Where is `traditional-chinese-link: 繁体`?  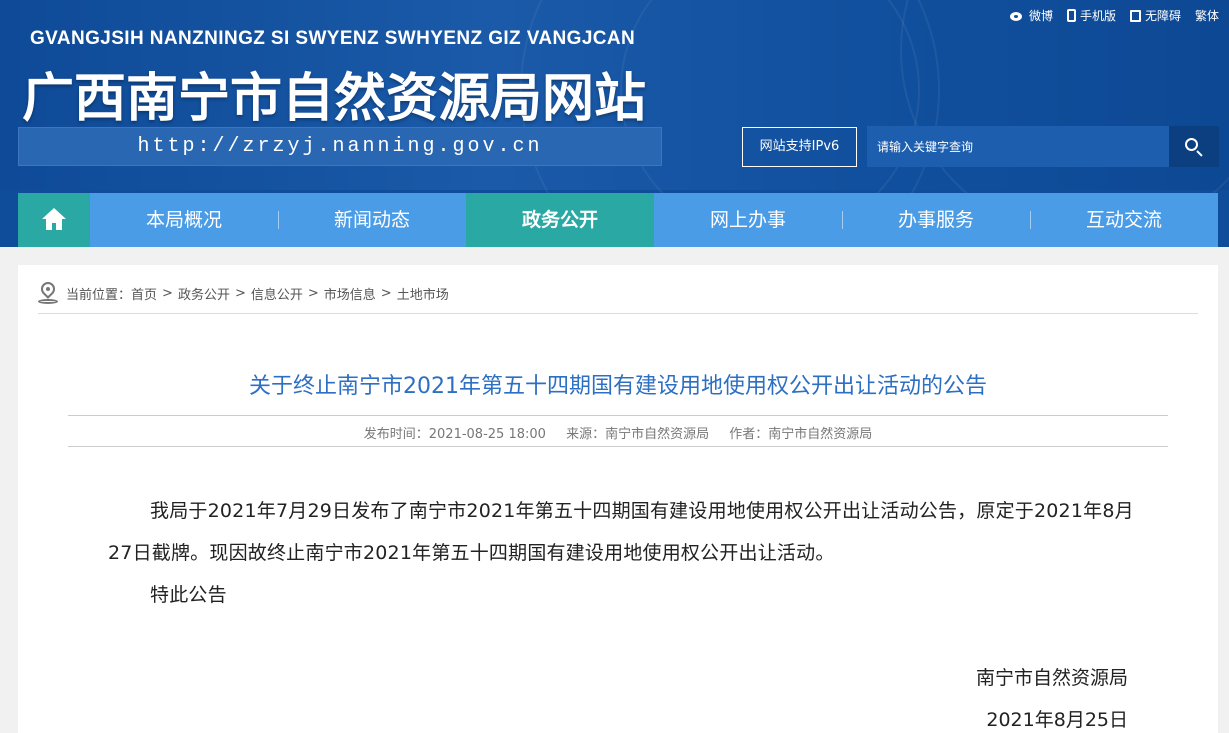
traditional-chinese-link: 繁体 is located at coordinates (1207, 15).